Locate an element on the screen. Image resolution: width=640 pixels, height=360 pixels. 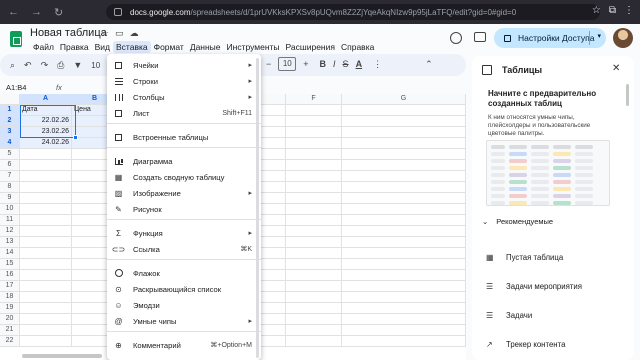
reload-icon: ↻ is located at coordinates (58, 12).